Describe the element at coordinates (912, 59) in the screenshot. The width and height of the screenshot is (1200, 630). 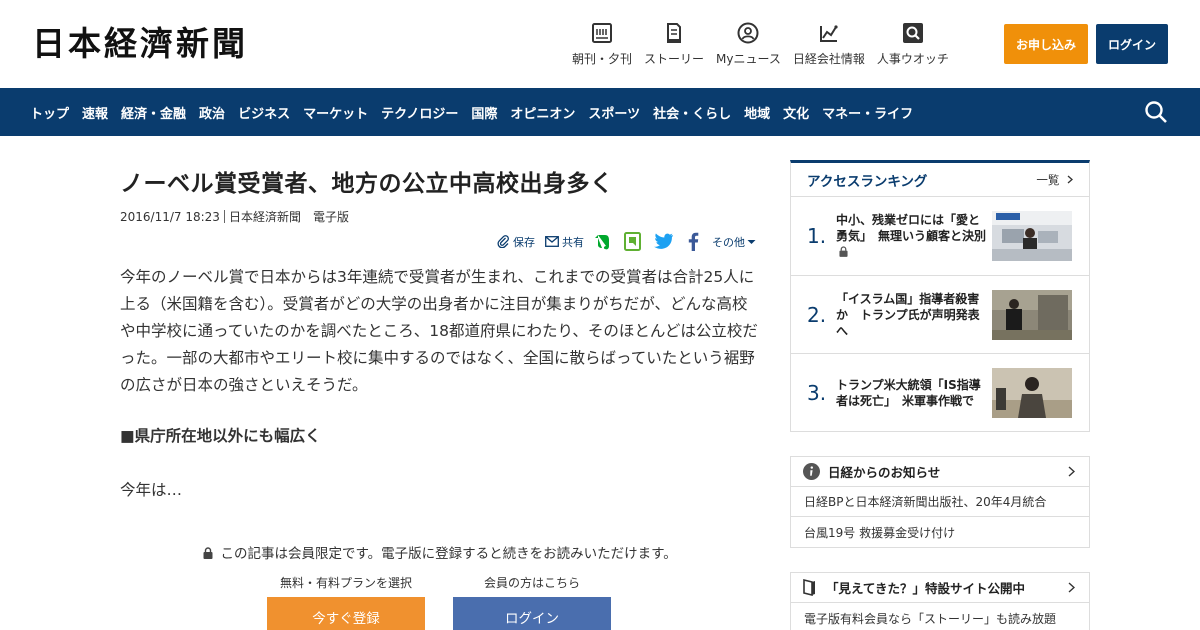
I see `header-nav-label: 人事ウオッチ` at that location.